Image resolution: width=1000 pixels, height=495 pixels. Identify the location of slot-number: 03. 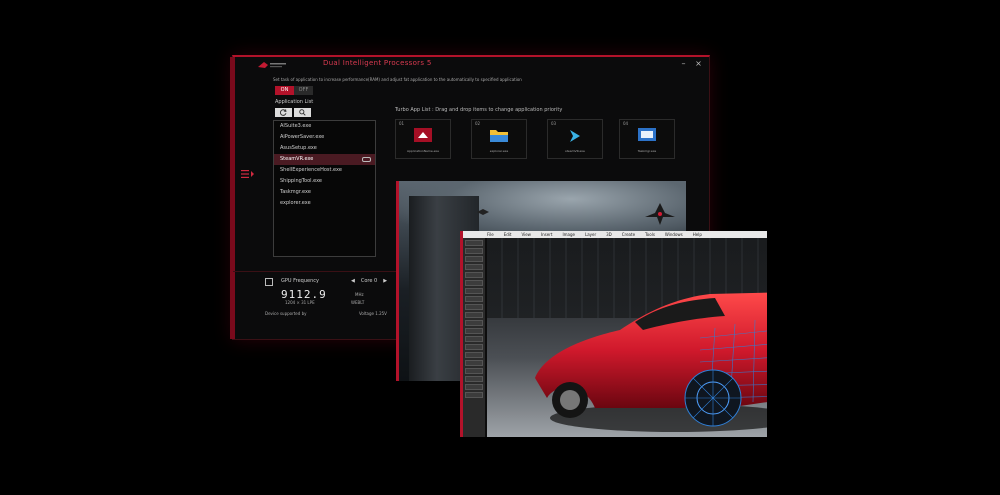
(554, 123).